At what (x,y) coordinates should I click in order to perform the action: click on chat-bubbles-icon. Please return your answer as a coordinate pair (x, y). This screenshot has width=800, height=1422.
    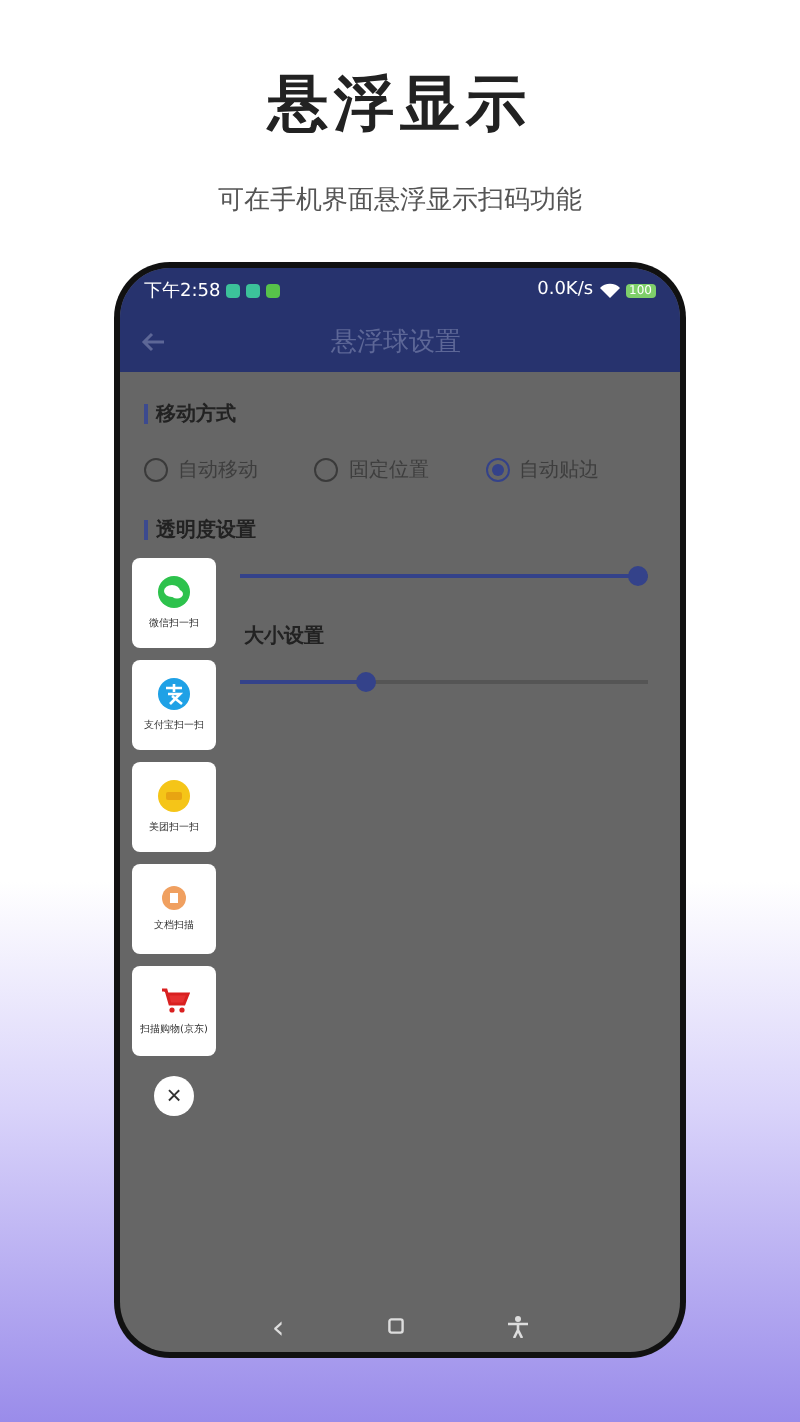
    Looking at the image, I should click on (174, 592).